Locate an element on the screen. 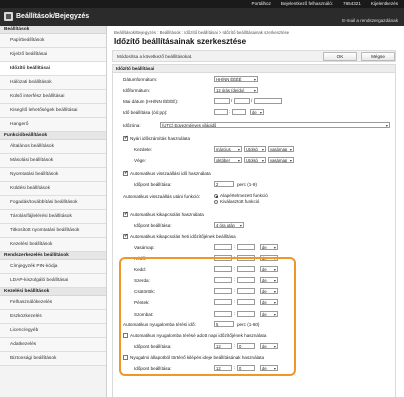 This screenshot has width=404, height=397. portal-link: Portálhoz is located at coordinates (261, 3).